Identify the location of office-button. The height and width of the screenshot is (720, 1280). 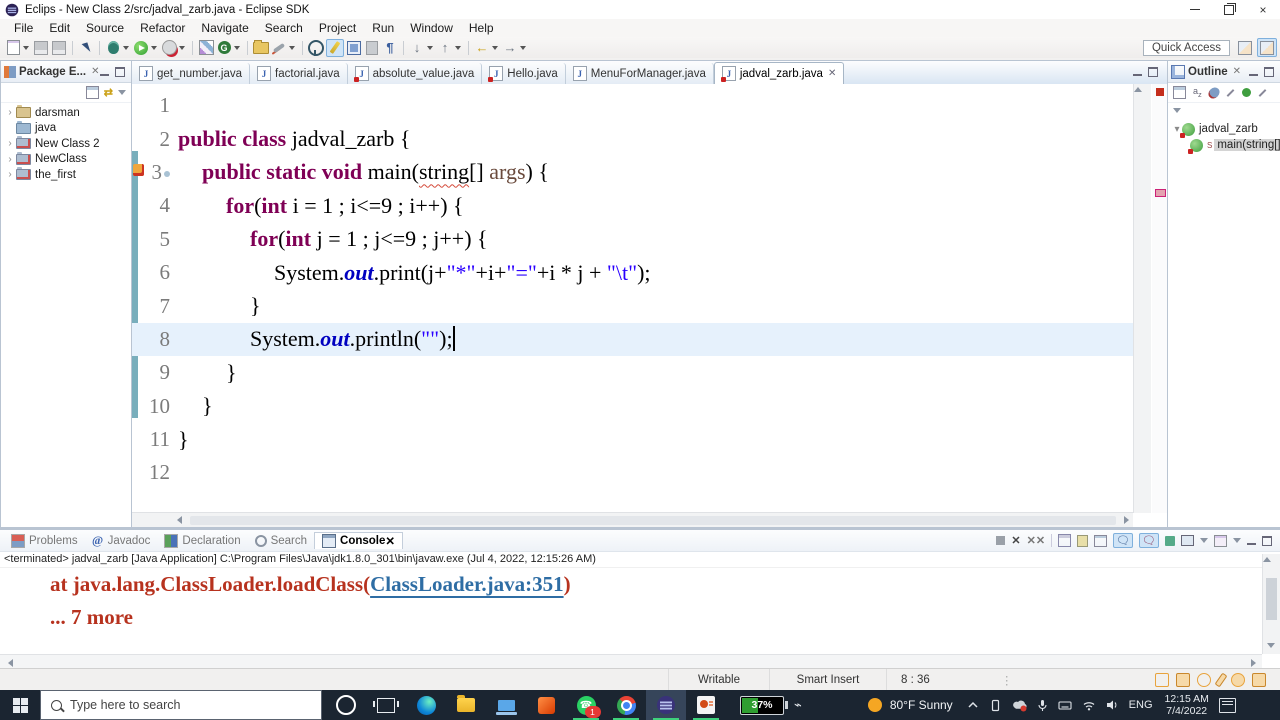
(546, 705).